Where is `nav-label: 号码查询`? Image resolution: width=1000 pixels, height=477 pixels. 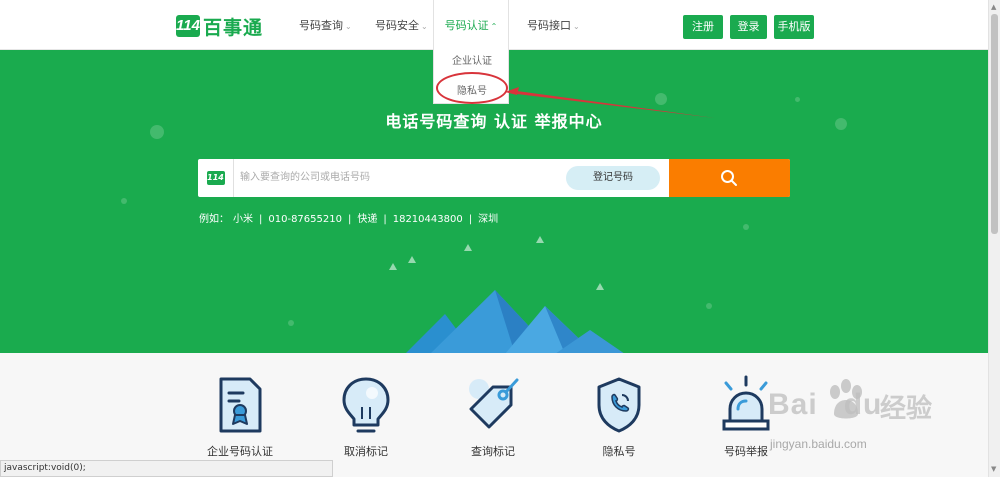 nav-label: 号码查询 is located at coordinates (321, 25).